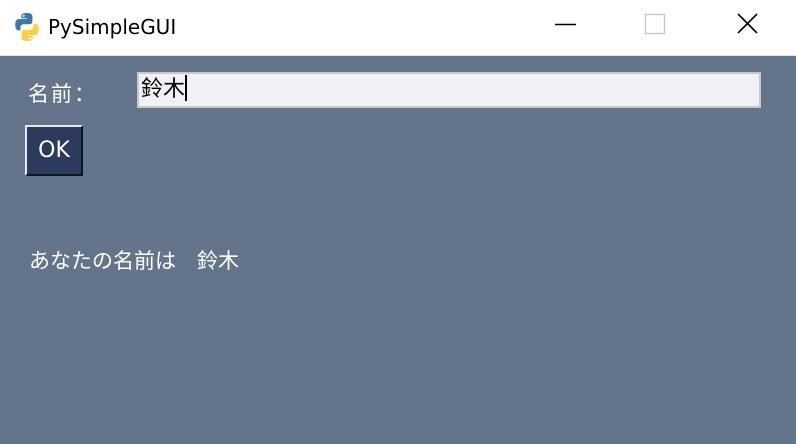 The height and width of the screenshot is (444, 796). I want to click on maximize-button, so click(655, 24).